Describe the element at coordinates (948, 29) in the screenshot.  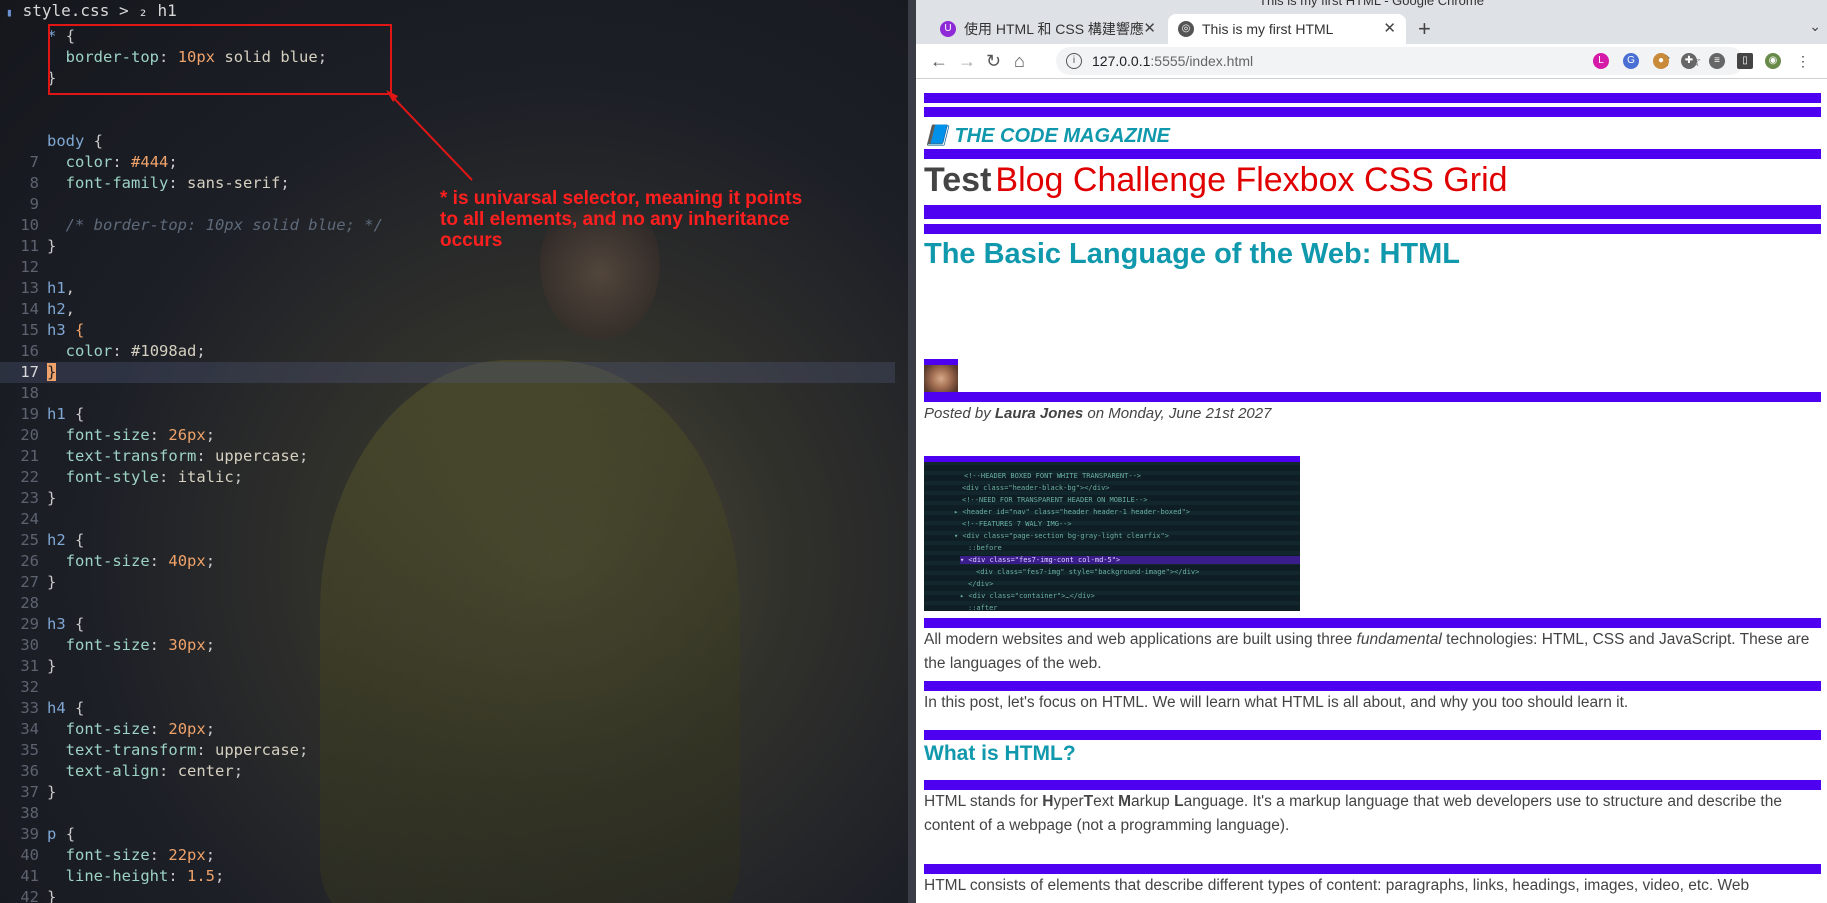
I see `tab-favicon-icon: U` at that location.